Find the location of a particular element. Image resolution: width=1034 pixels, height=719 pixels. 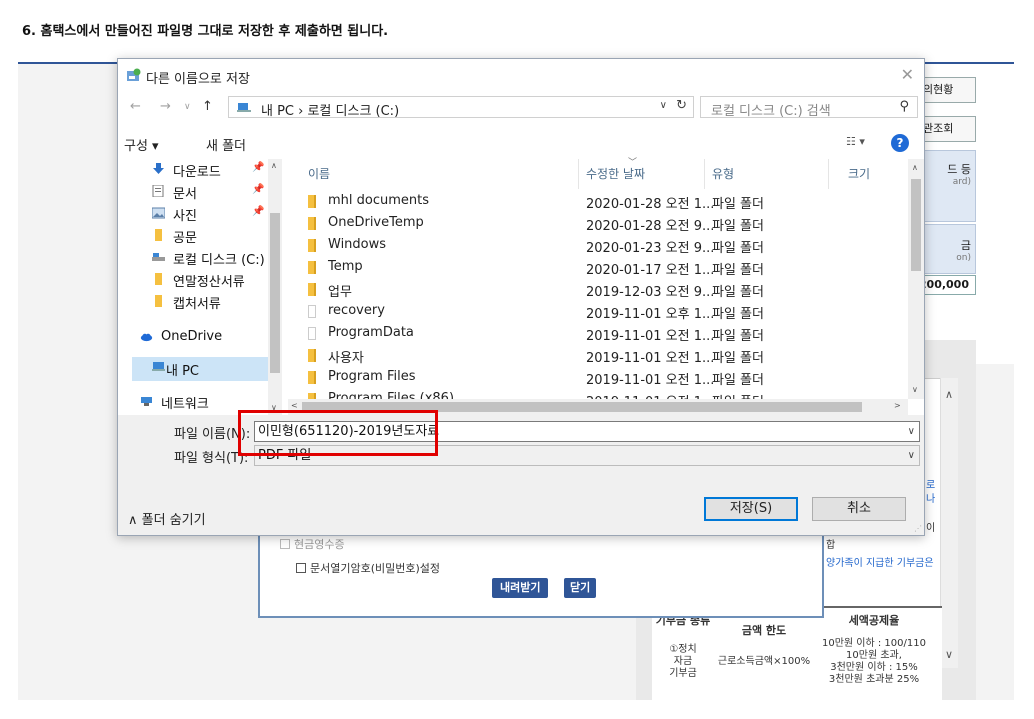

bg-table-header-limit: 금액 한도 is located at coordinates (764, 630).